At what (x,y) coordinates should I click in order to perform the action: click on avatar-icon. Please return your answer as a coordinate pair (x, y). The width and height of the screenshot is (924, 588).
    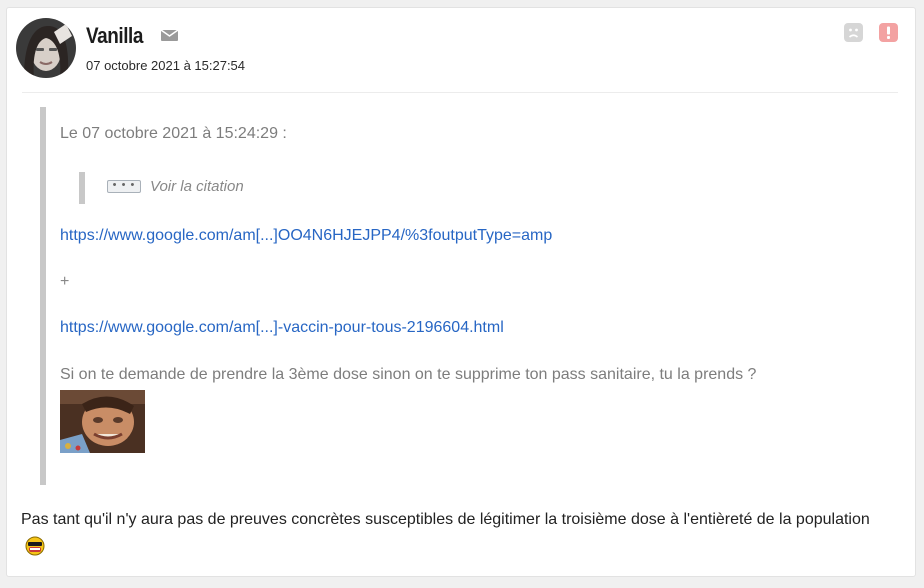
    Looking at the image, I should click on (46, 48).